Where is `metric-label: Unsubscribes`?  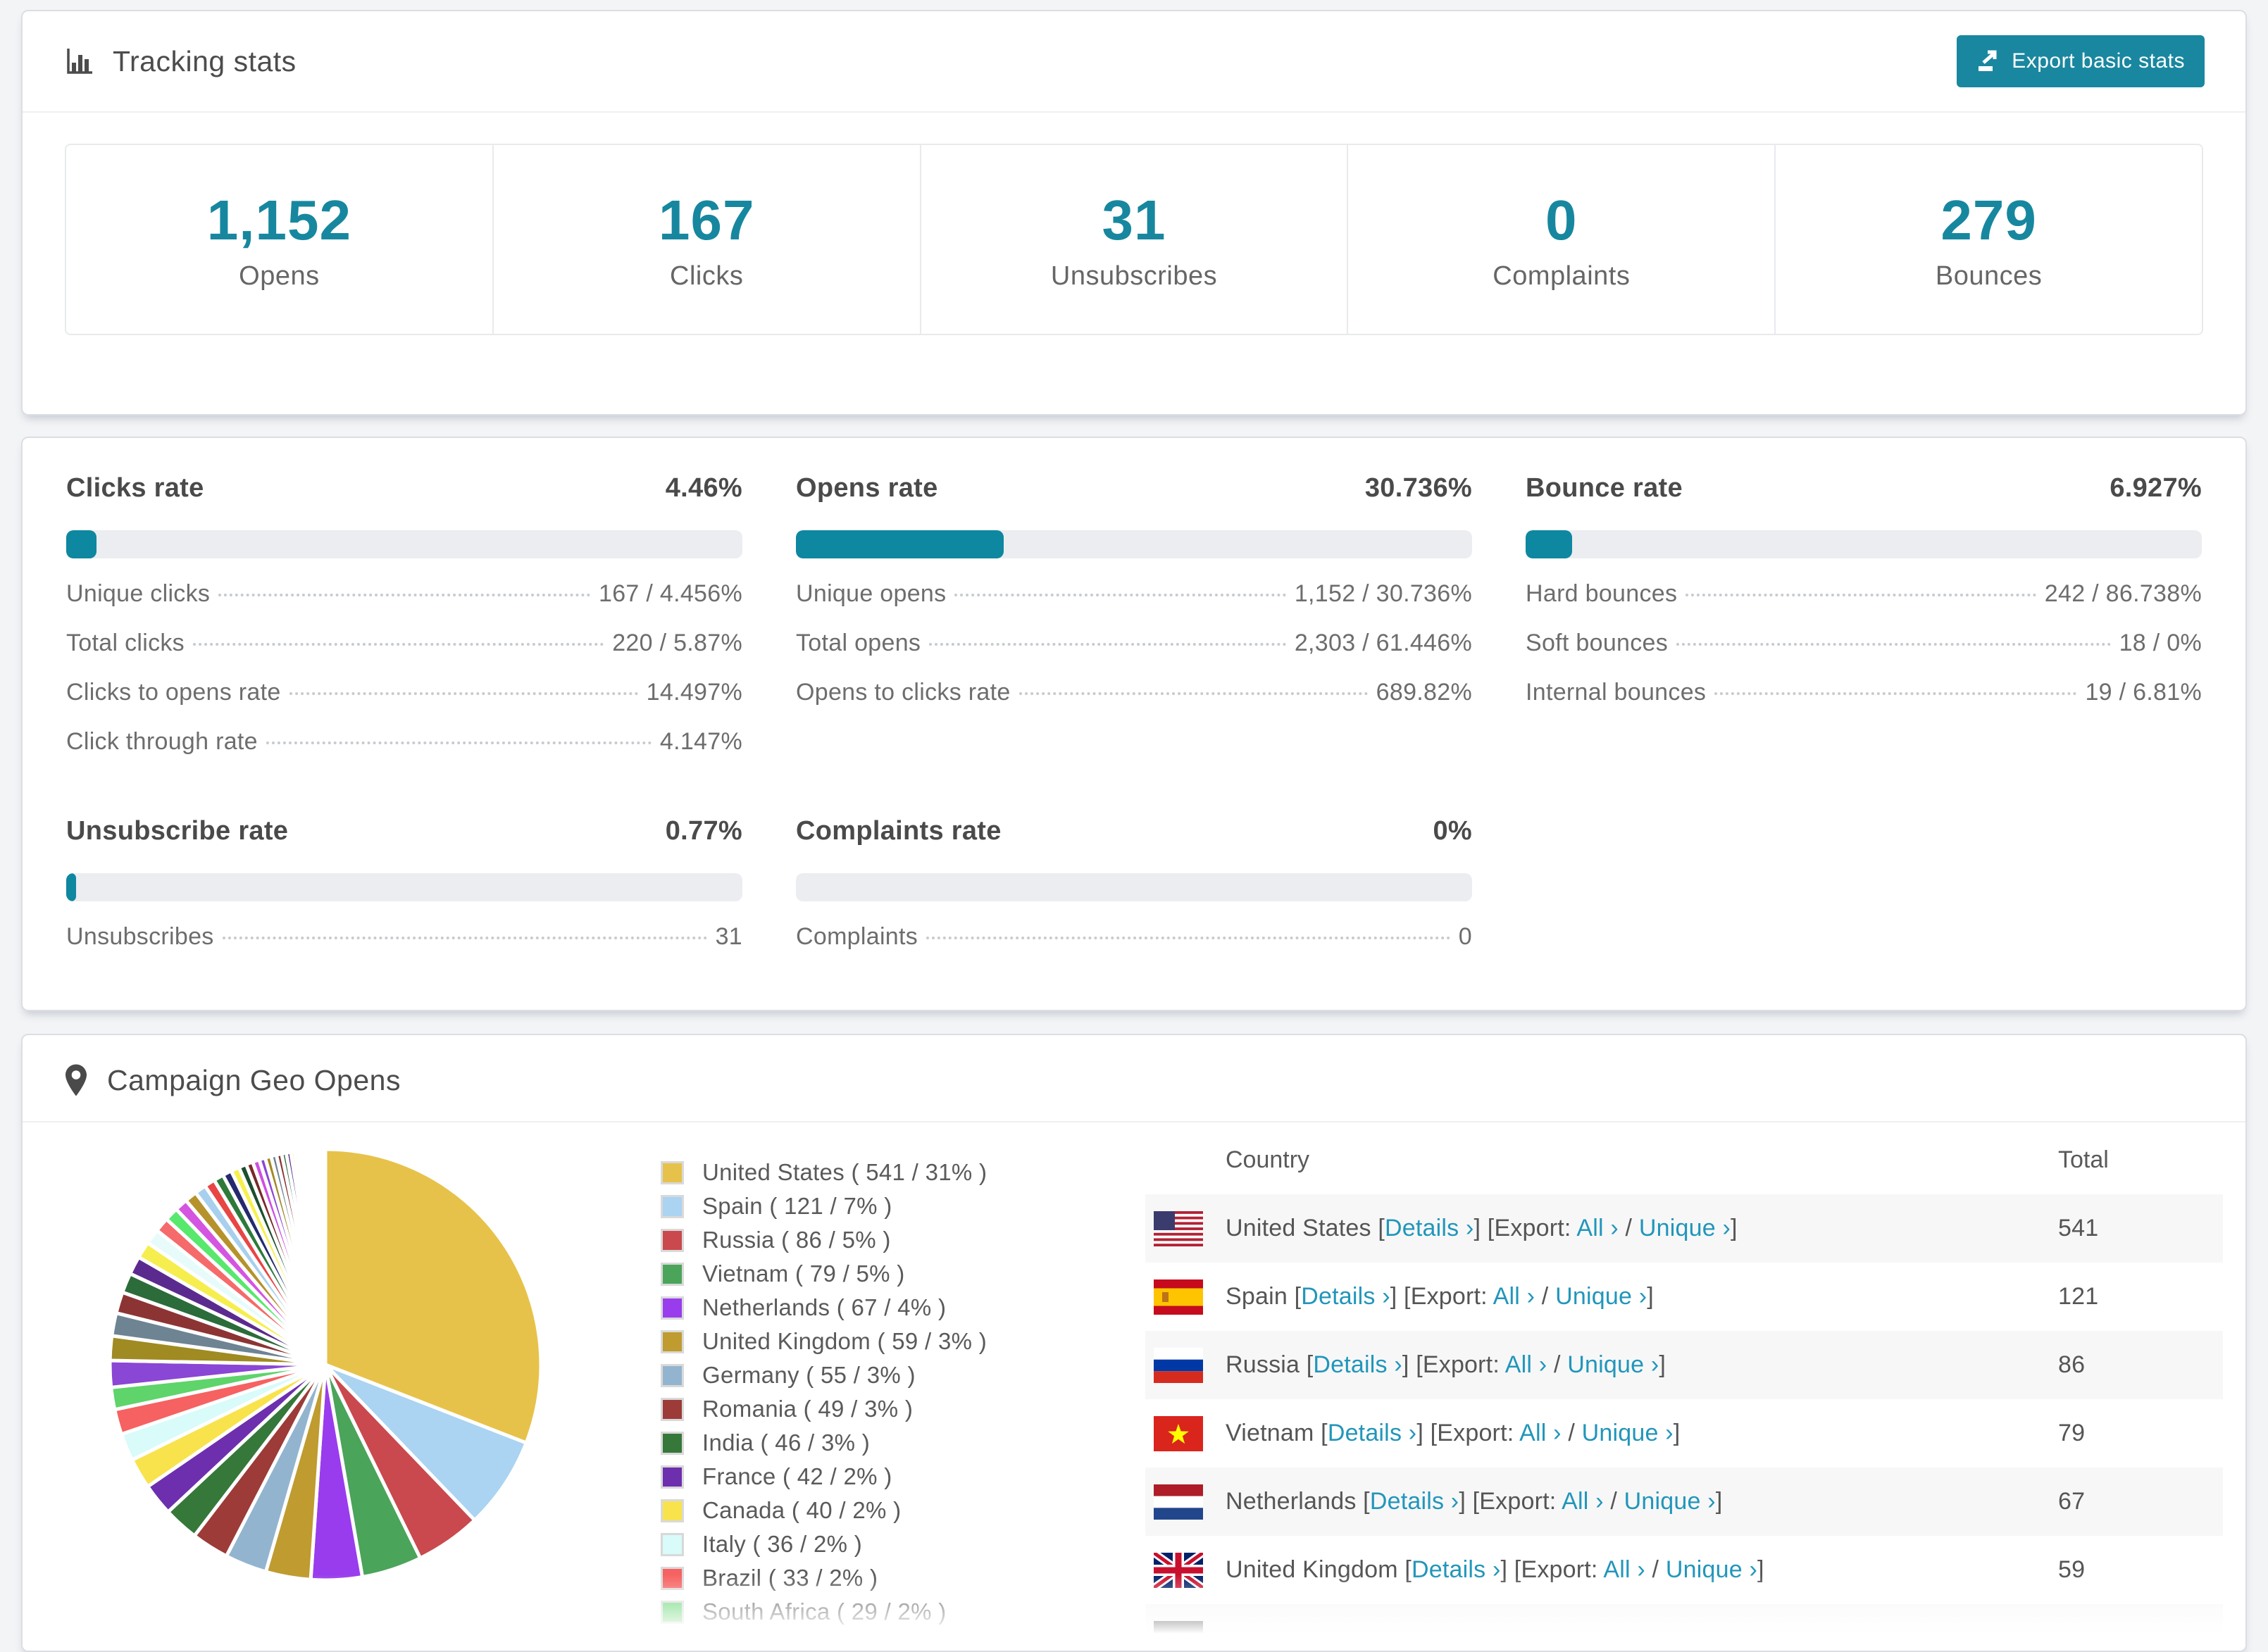 metric-label: Unsubscribes is located at coordinates (140, 937).